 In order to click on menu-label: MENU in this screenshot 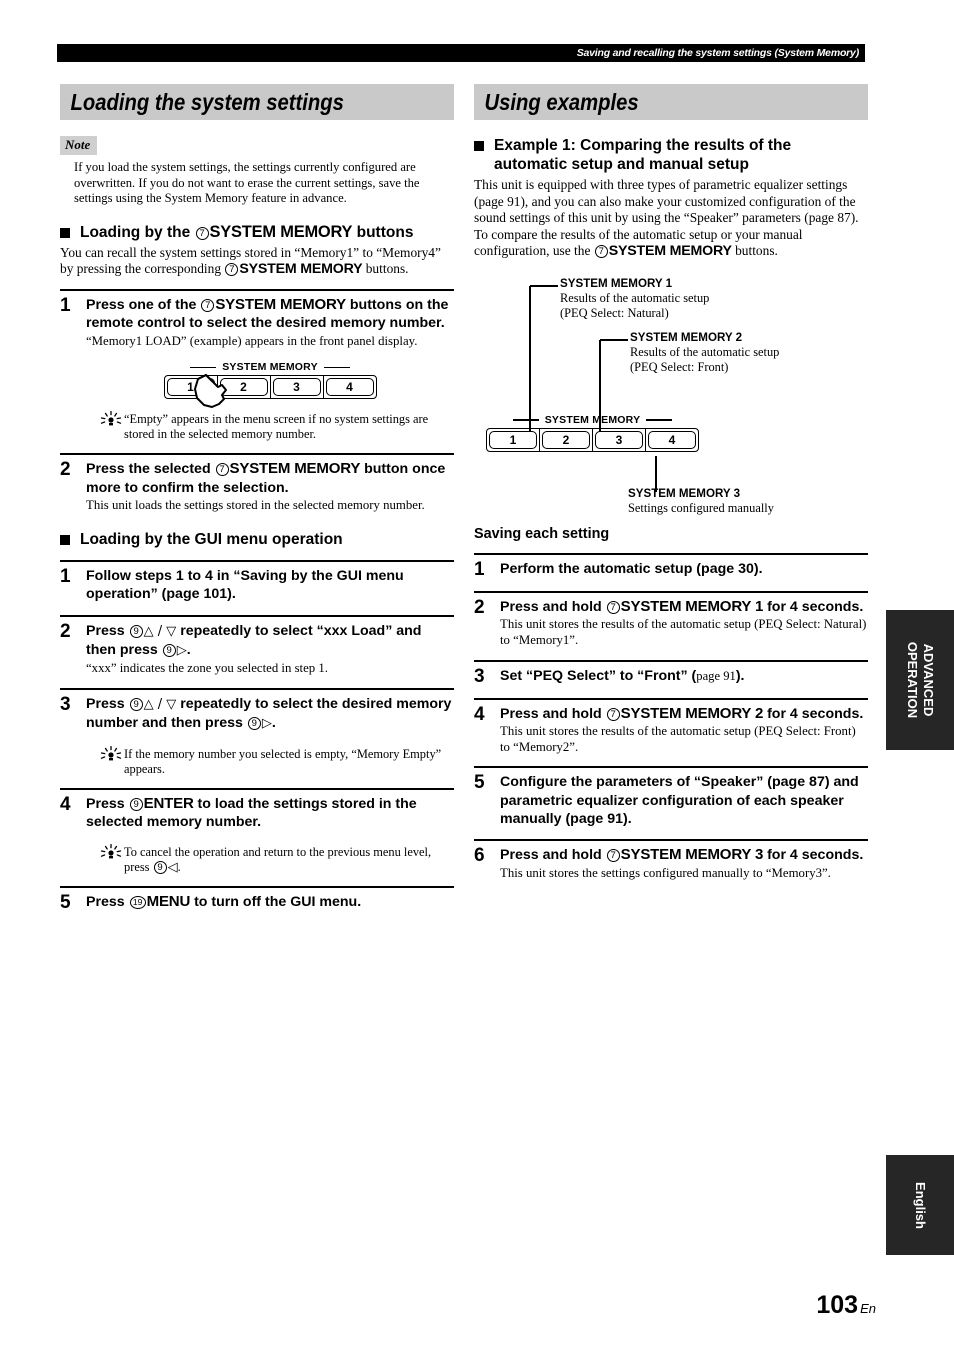, I will do `click(168, 901)`.